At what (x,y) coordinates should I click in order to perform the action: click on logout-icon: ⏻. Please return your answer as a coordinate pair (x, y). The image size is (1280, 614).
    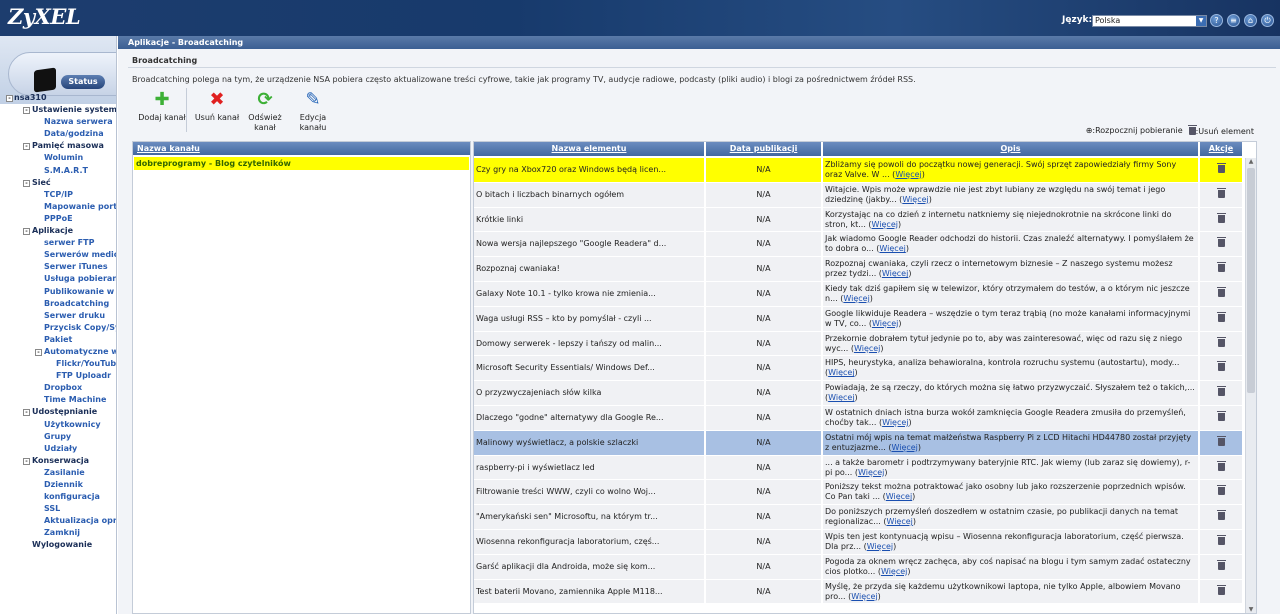
    Looking at the image, I should click on (1267, 20).